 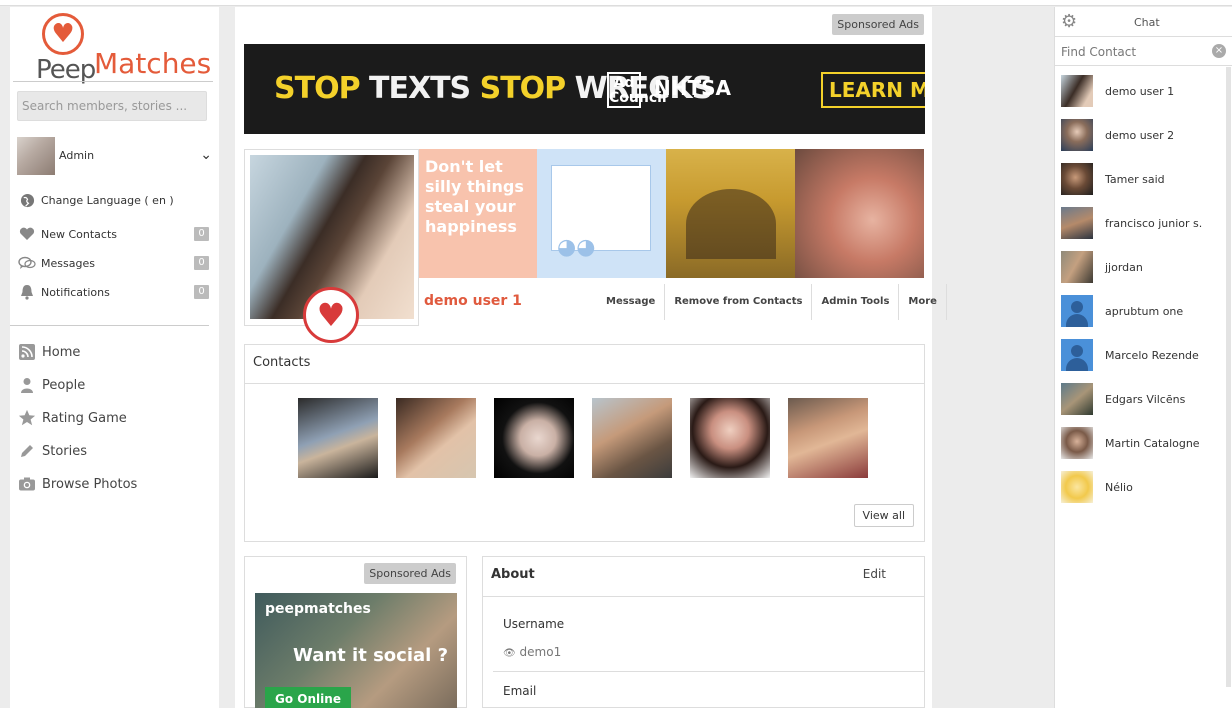 What do you see at coordinates (520, 691) in the screenshot?
I see `email-label: Email` at bounding box center [520, 691].